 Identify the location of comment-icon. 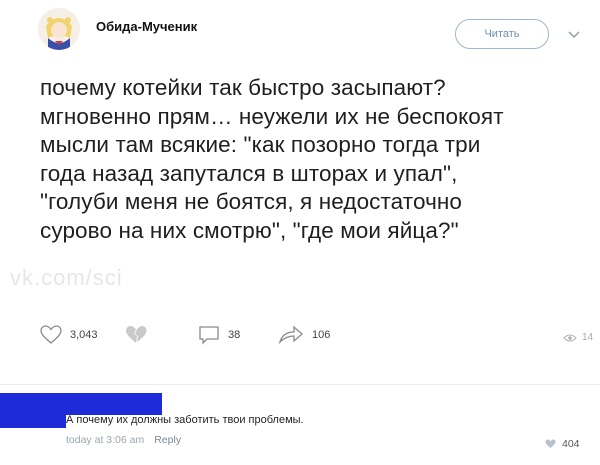
(209, 335).